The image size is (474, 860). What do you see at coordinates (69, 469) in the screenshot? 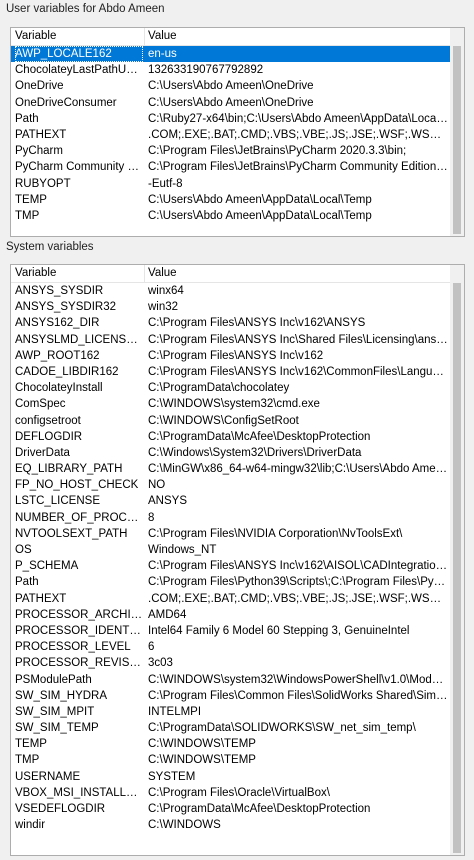
I see `variable-name: EQ_LIBRARY_PATH` at bounding box center [69, 469].